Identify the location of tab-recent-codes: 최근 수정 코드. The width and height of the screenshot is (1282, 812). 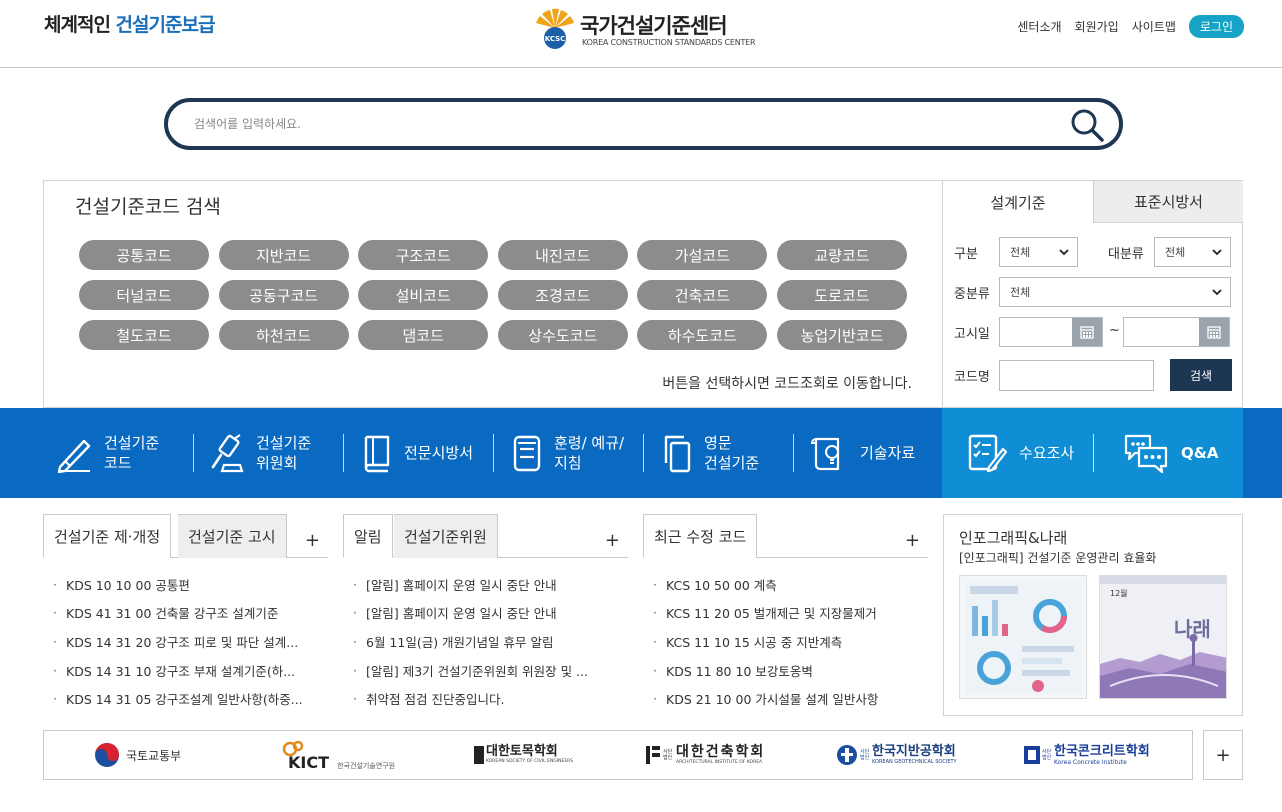
(700, 536).